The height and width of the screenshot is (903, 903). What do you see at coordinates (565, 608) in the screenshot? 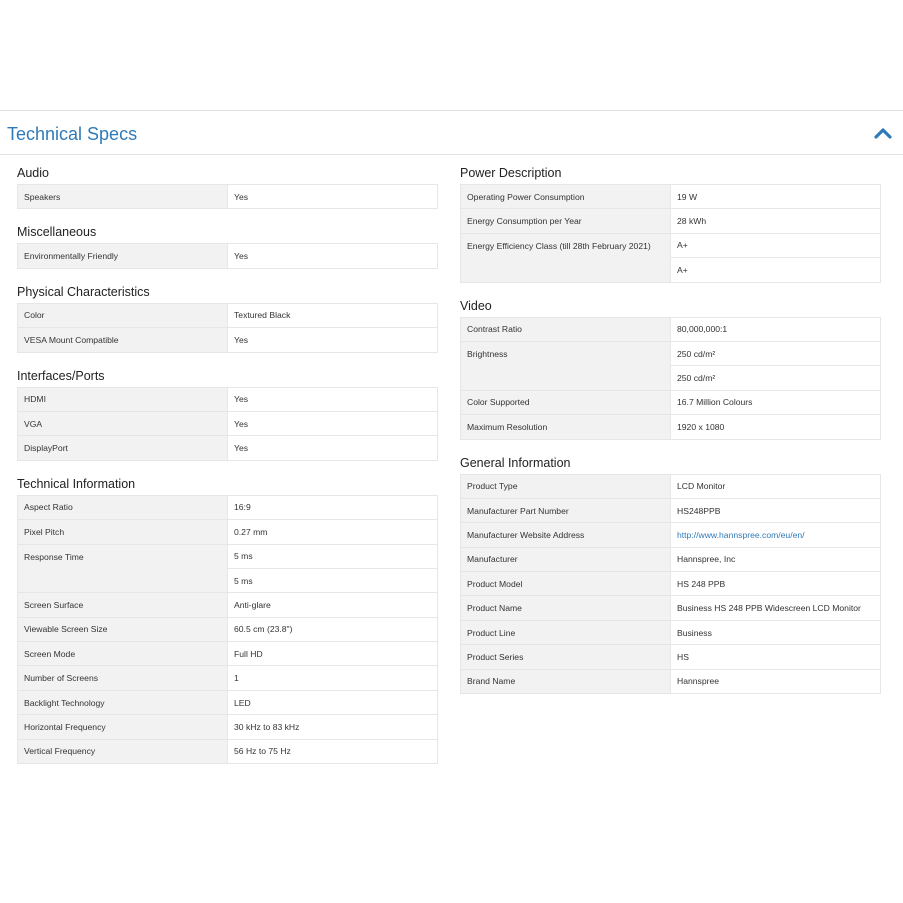
I see `spec-label: Product Name` at bounding box center [565, 608].